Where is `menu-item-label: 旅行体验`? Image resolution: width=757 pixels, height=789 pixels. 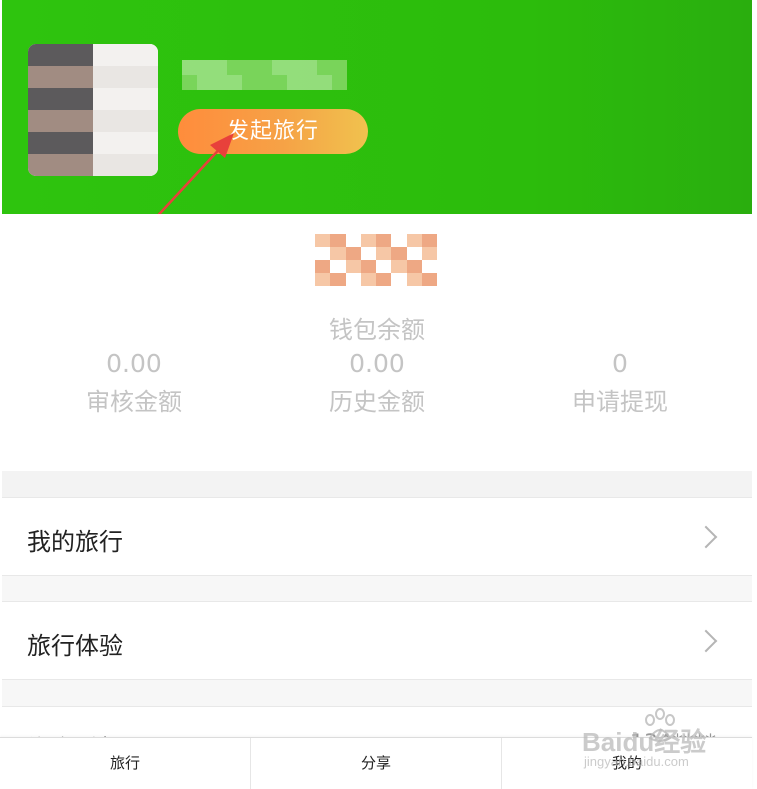 menu-item-label: 旅行体验 is located at coordinates (75, 646).